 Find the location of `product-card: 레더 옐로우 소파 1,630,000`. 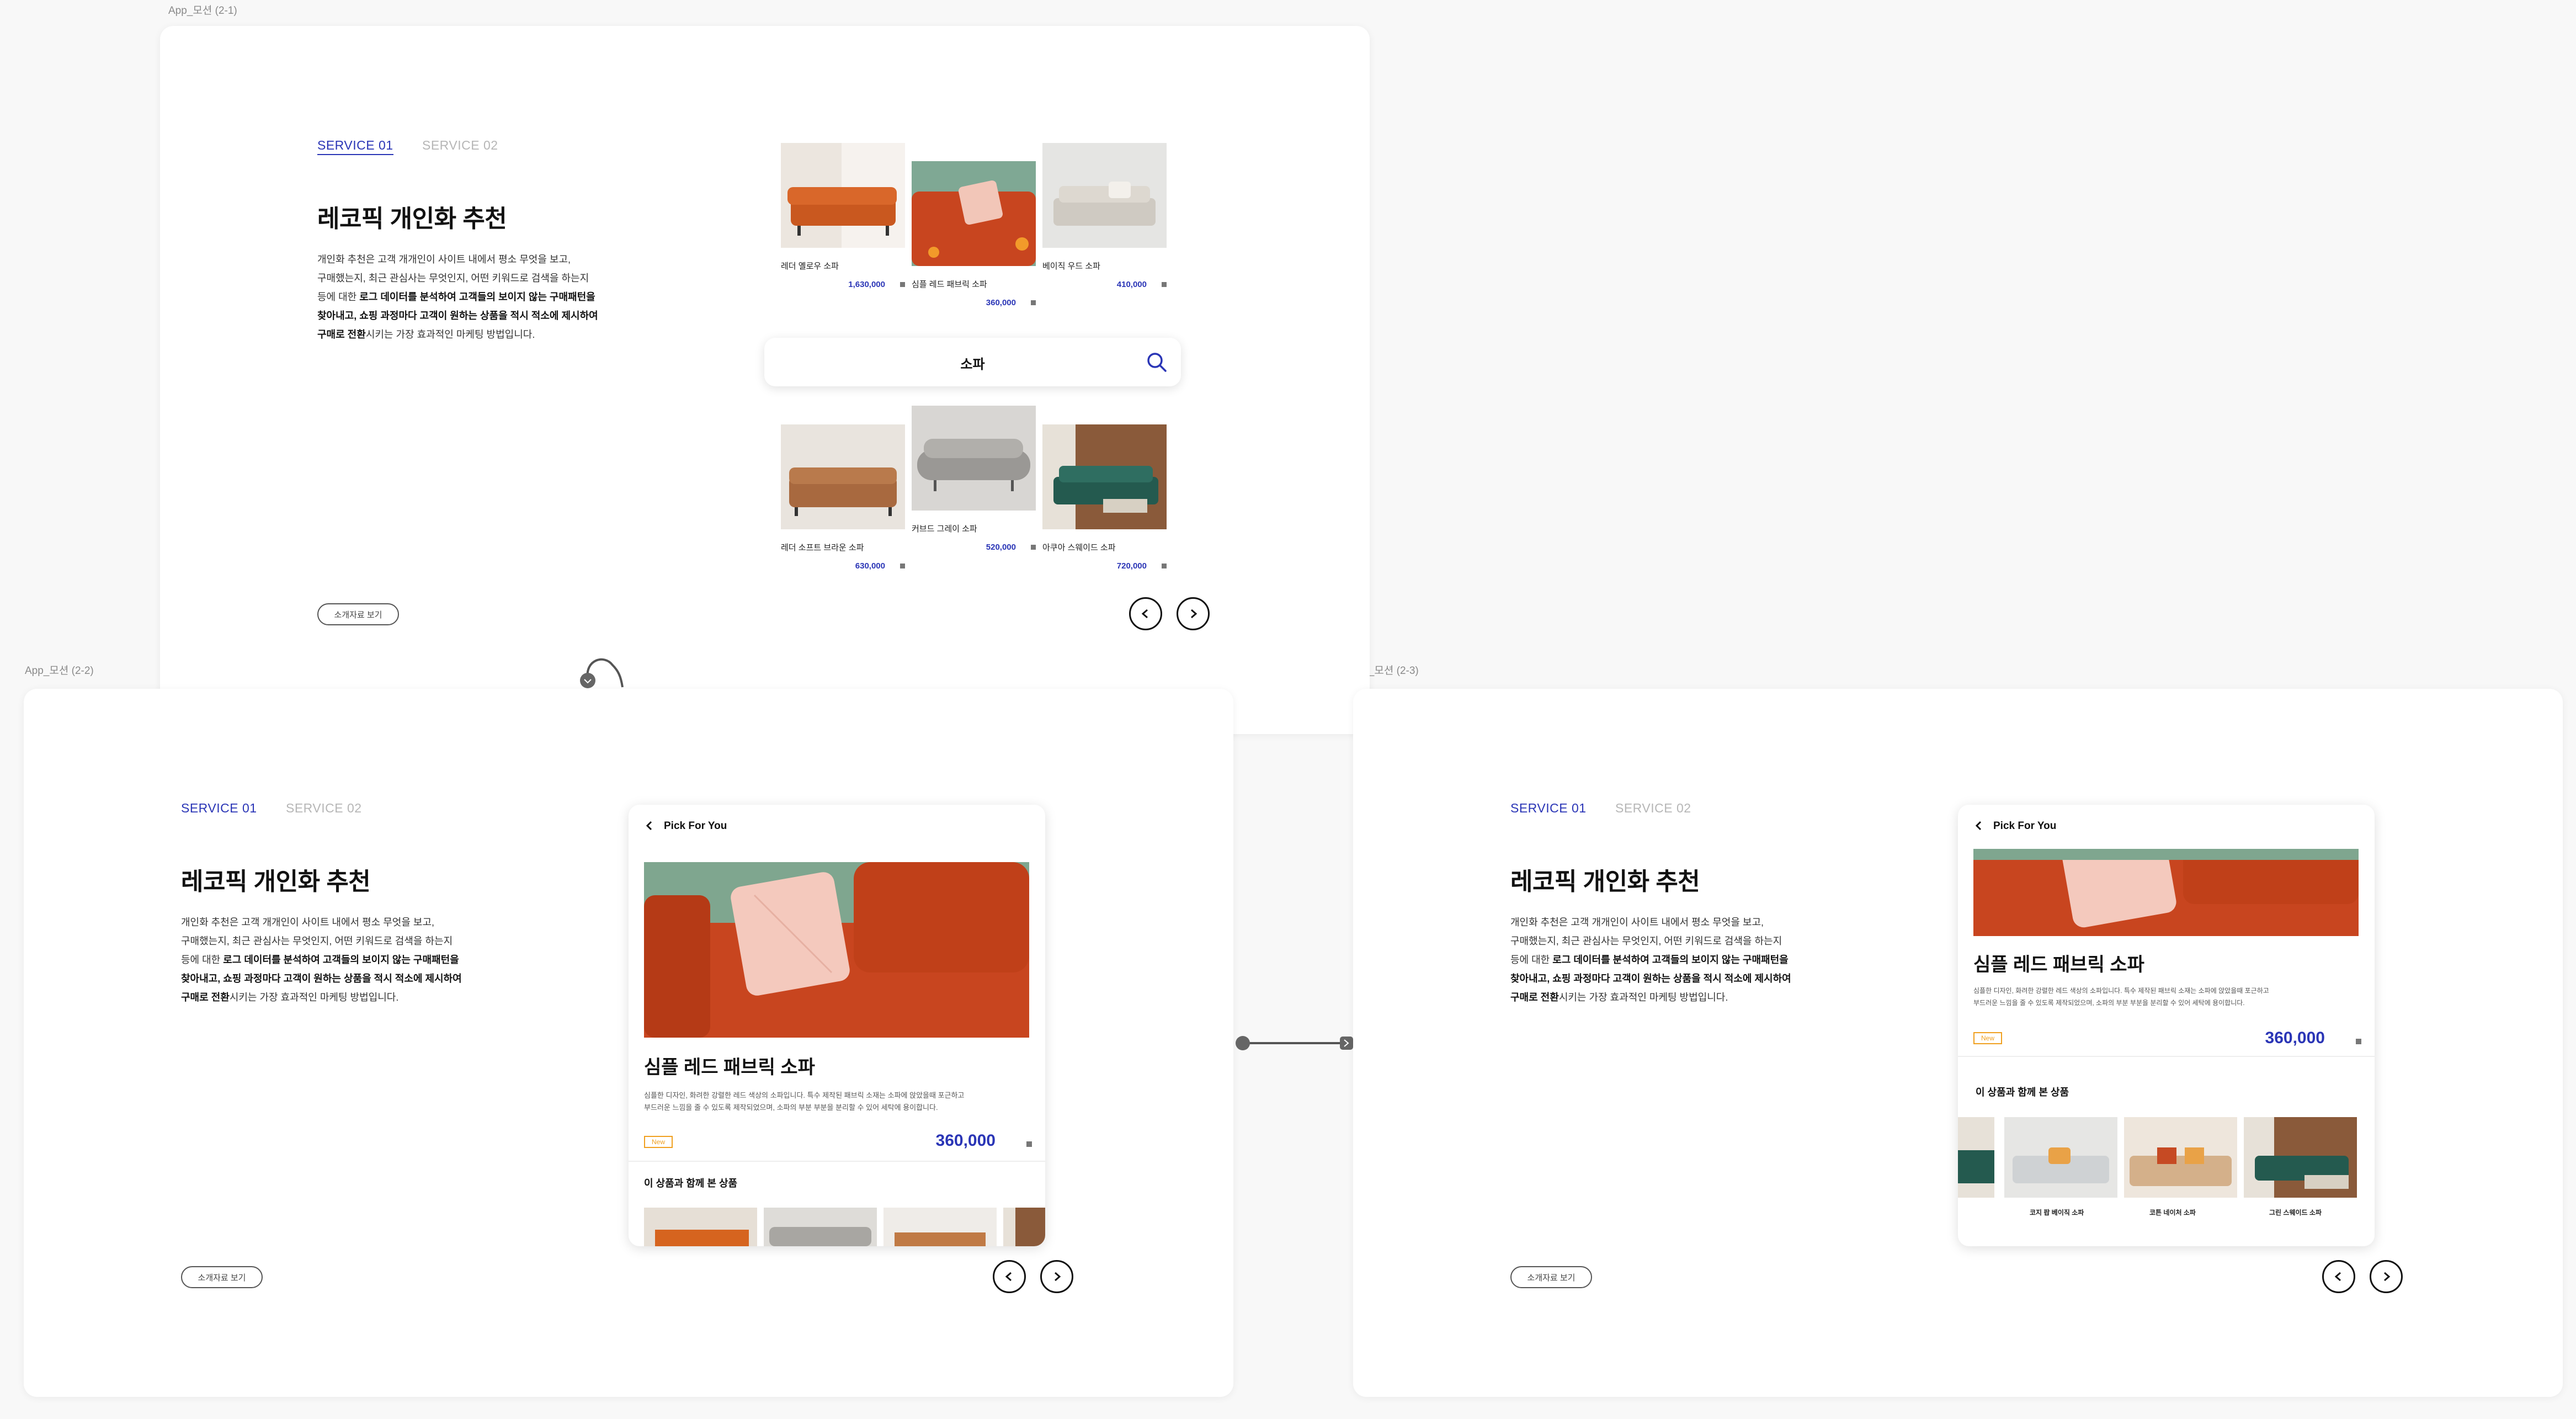

product-card: 레더 옐로우 소파 1,630,000 is located at coordinates (843, 234).